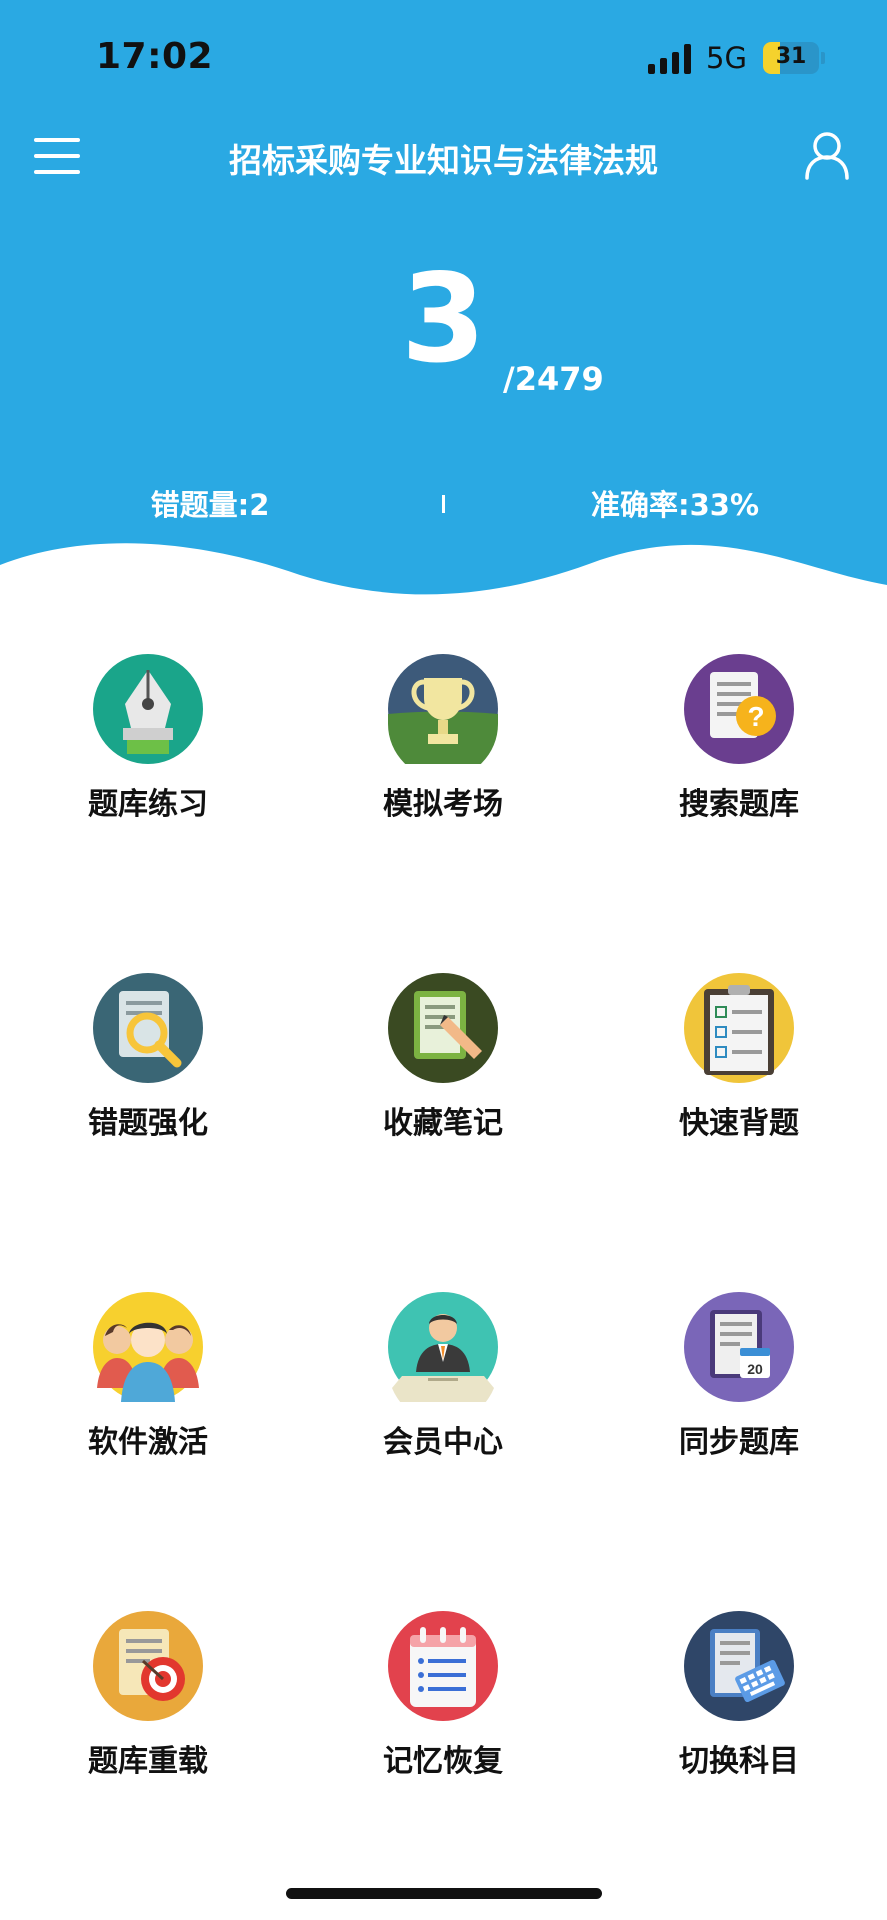 Image resolution: width=887 pixels, height=1920 pixels. I want to click on notepad-list-icon, so click(443, 1666).